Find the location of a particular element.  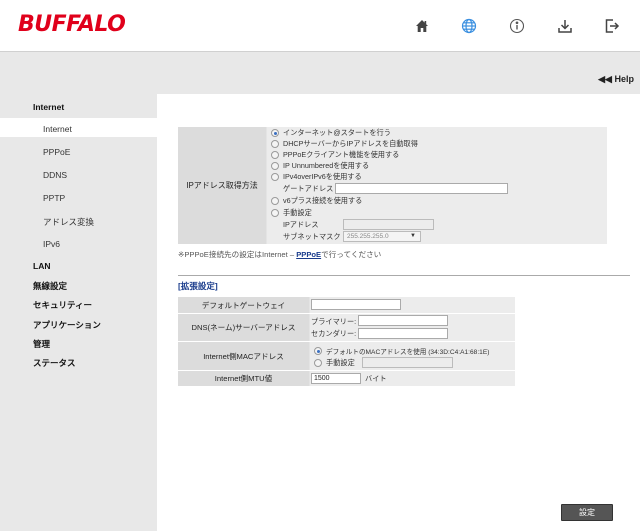

mtu-input: 1500 is located at coordinates (336, 378).